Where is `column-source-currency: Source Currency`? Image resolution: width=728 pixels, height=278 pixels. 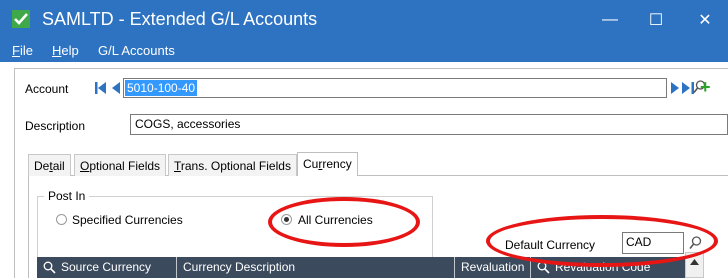
column-source-currency: Source Currency is located at coordinates (107, 267).